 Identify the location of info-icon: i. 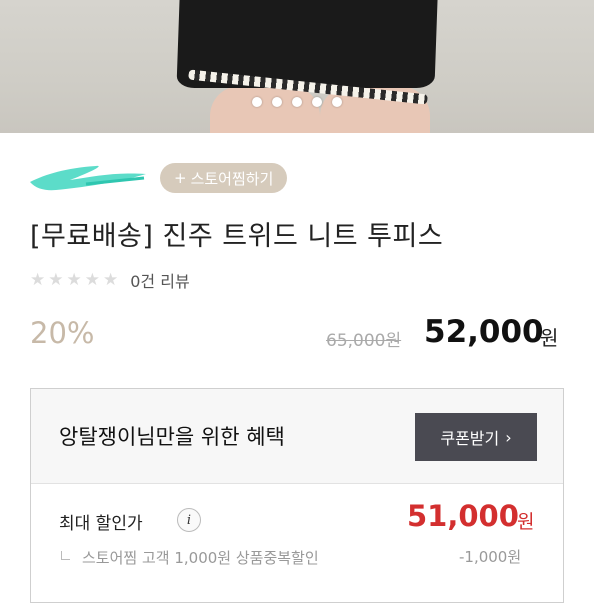
(189, 520).